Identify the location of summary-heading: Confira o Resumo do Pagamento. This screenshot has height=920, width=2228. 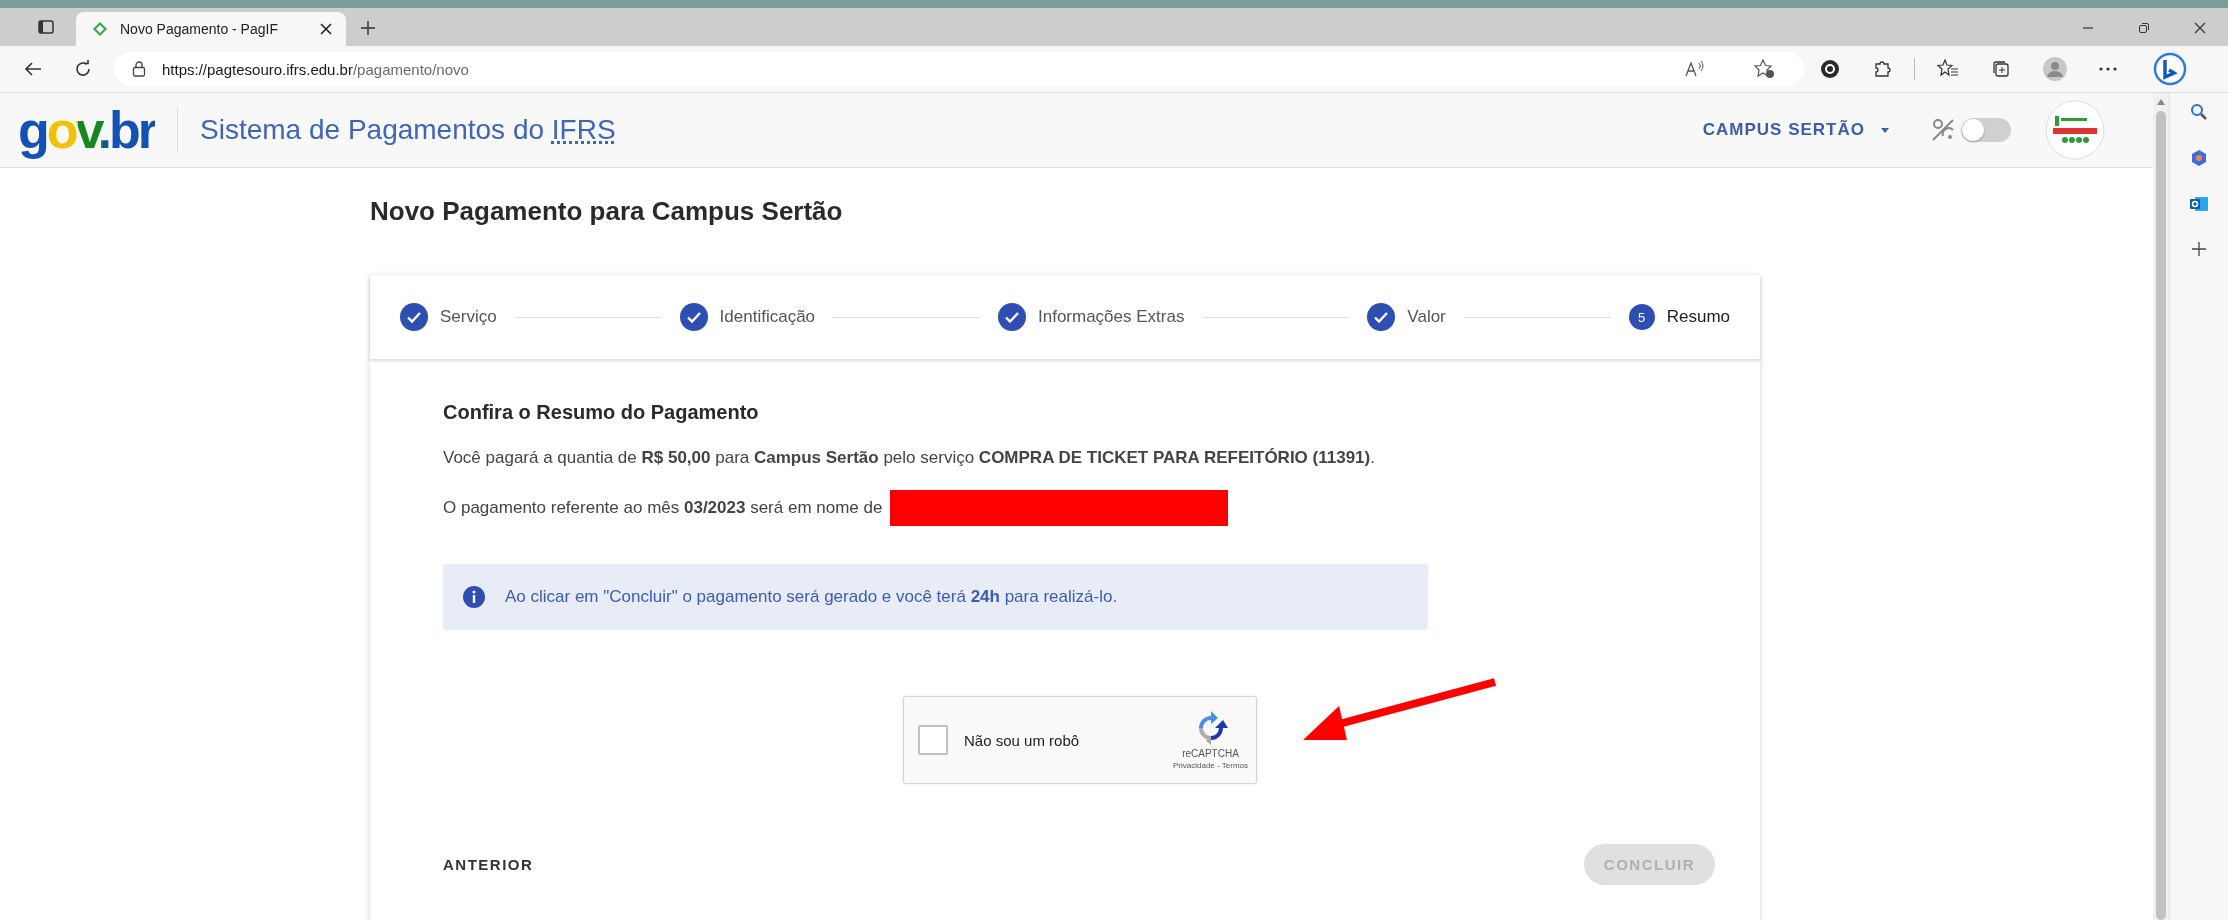
(601, 412).